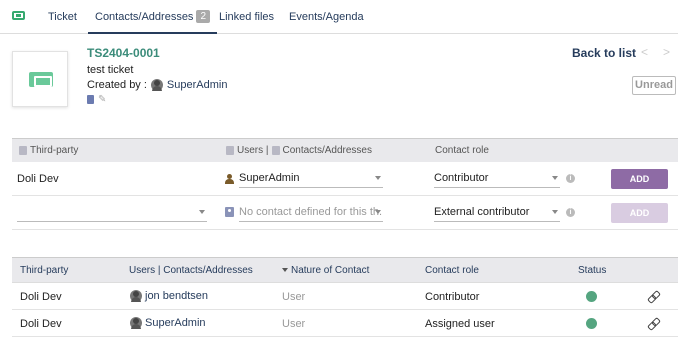 The height and width of the screenshot is (362, 690). I want to click on col-status: Status, so click(592, 270).